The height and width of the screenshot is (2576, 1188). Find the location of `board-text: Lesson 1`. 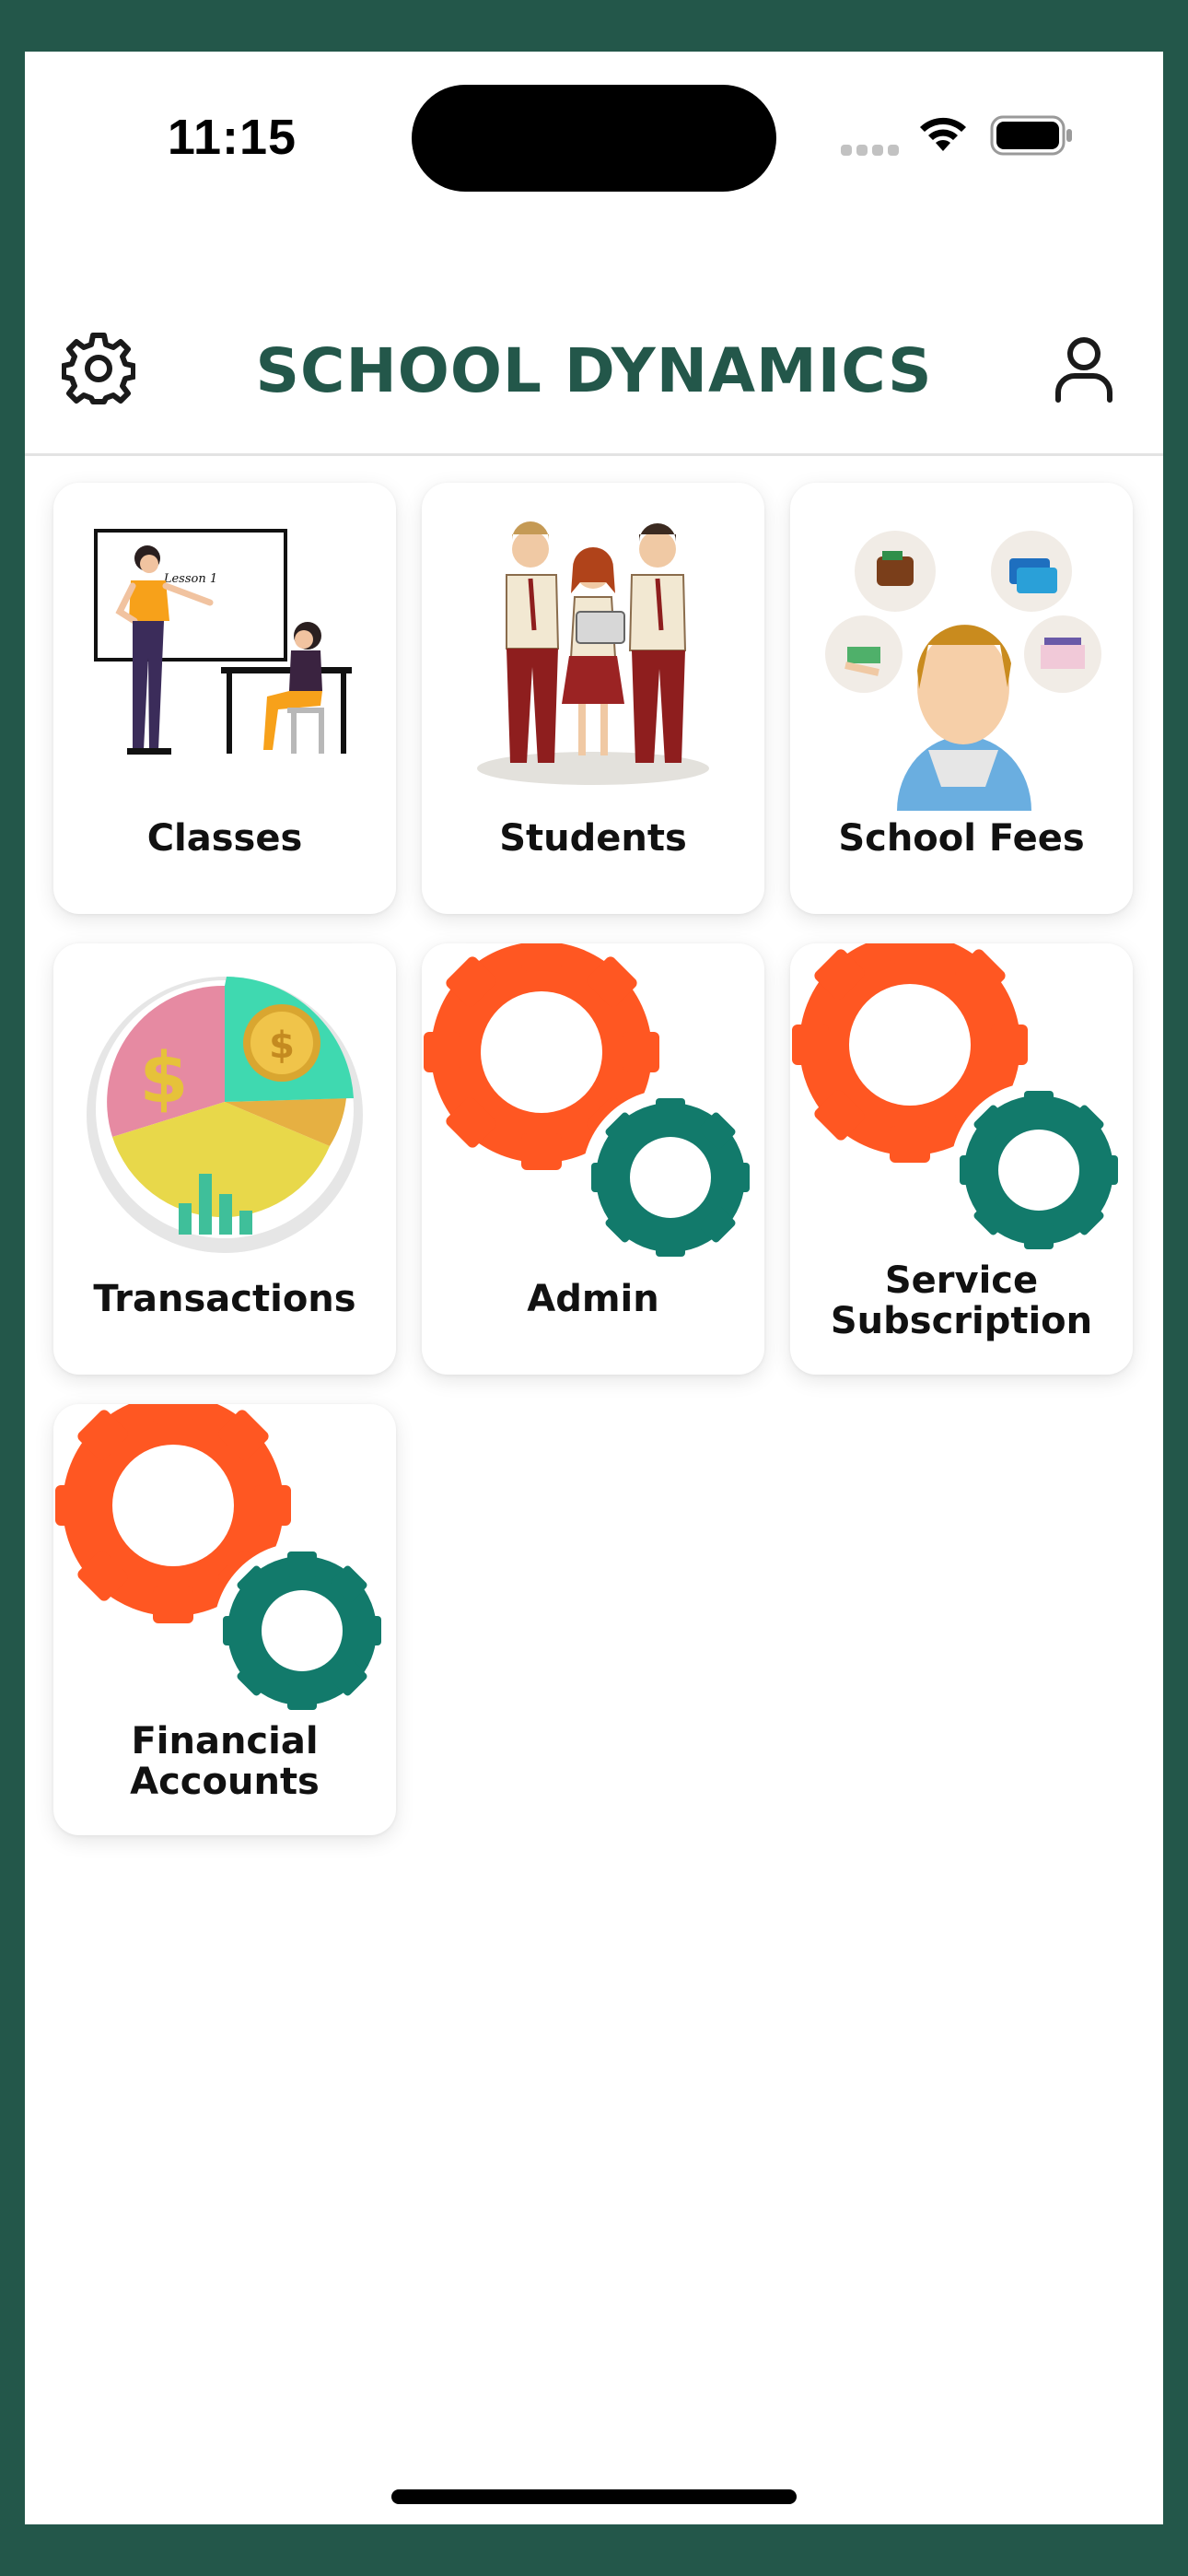

board-text: Lesson 1 is located at coordinates (190, 579).